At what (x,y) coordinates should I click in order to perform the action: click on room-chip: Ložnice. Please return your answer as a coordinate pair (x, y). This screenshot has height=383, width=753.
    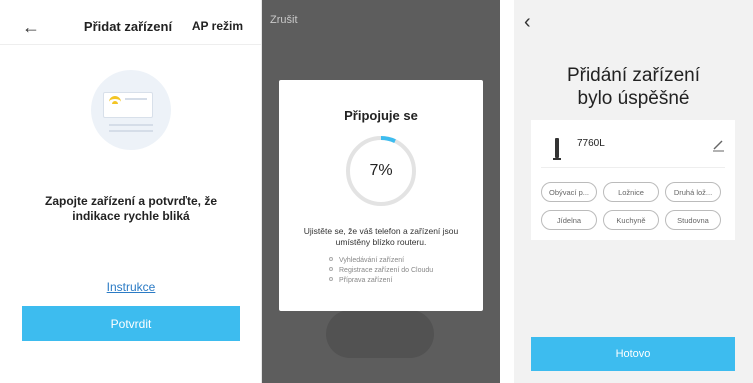
    Looking at the image, I should click on (631, 192).